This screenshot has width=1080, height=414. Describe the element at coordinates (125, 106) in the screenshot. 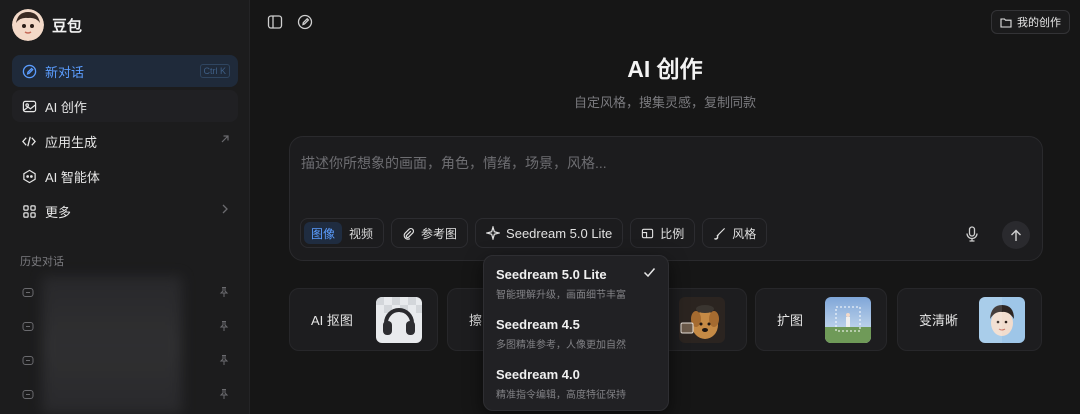

I see `sidebar-item-ai-creation: AI 创作` at that location.